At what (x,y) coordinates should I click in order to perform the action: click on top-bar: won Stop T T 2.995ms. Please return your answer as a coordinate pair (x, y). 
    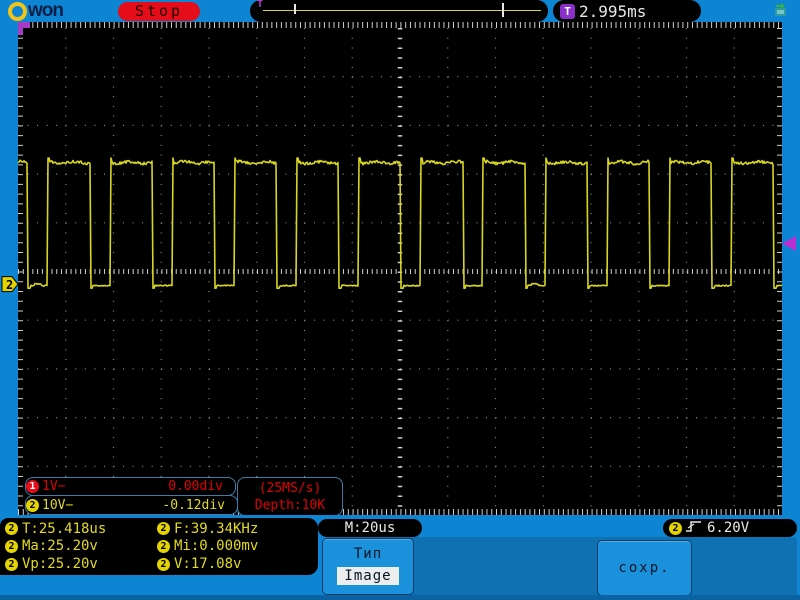
    Looking at the image, I should click on (400, 11).